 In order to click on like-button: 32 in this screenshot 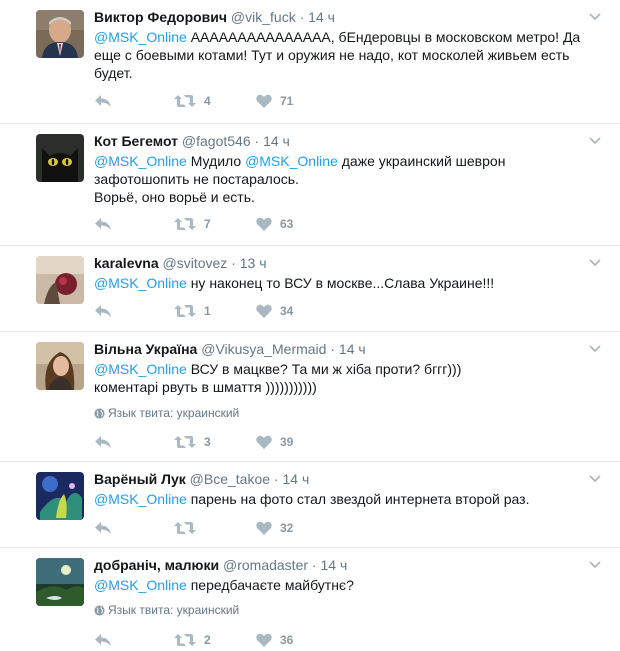, I will do `click(274, 528)`.